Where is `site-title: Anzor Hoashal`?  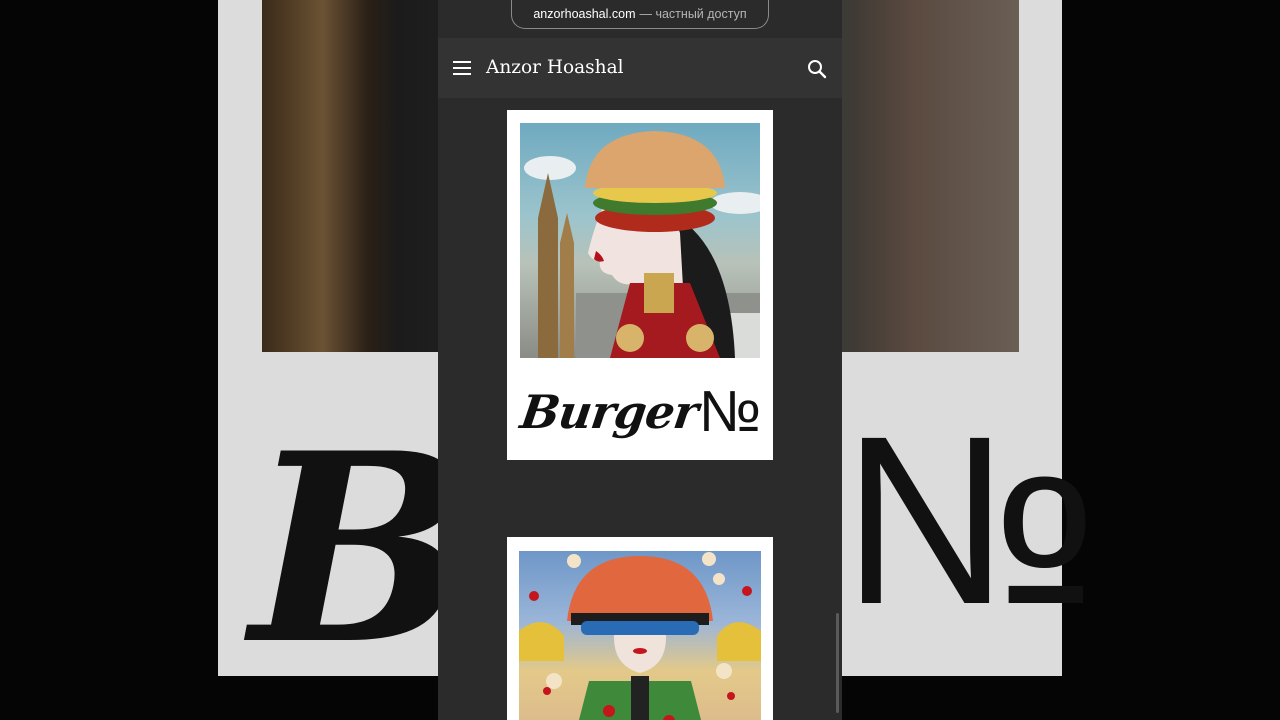 site-title: Anzor Hoashal is located at coordinates (555, 67).